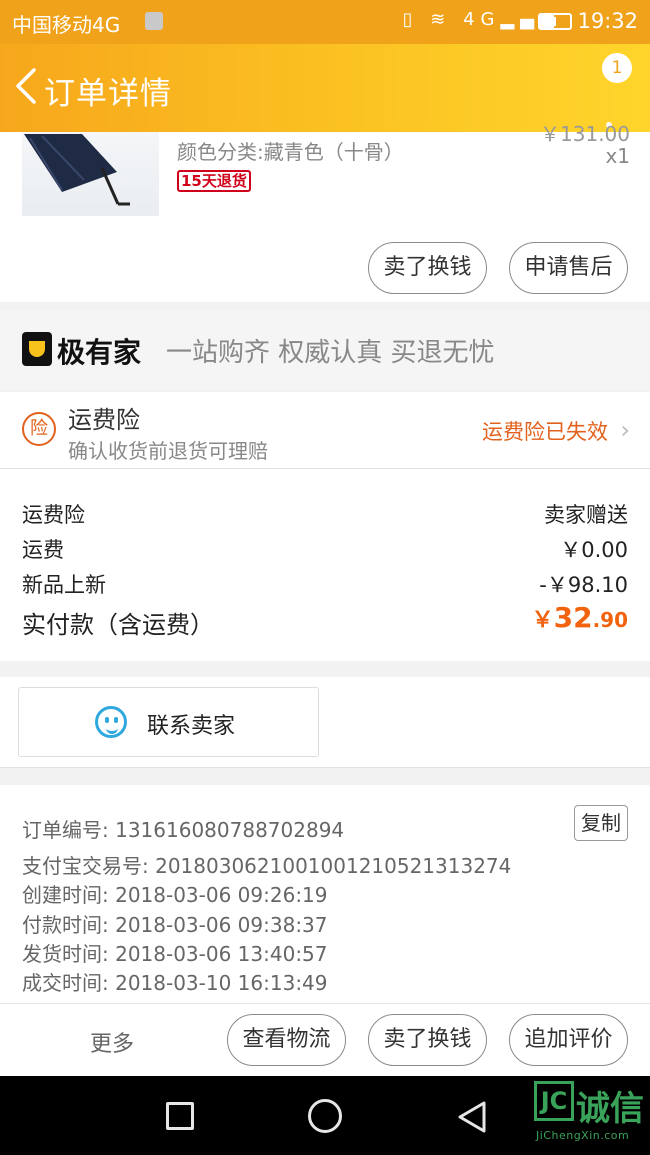 This screenshot has width=650, height=1155. Describe the element at coordinates (39, 429) in the screenshot. I see `insurance-icon: 险` at that location.